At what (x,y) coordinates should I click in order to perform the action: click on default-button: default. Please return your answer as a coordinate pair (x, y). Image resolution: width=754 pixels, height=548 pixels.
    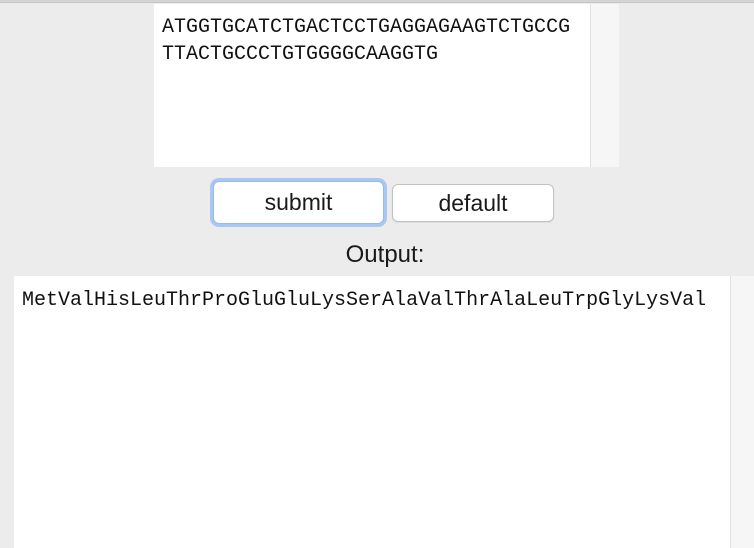
    Looking at the image, I should click on (473, 203).